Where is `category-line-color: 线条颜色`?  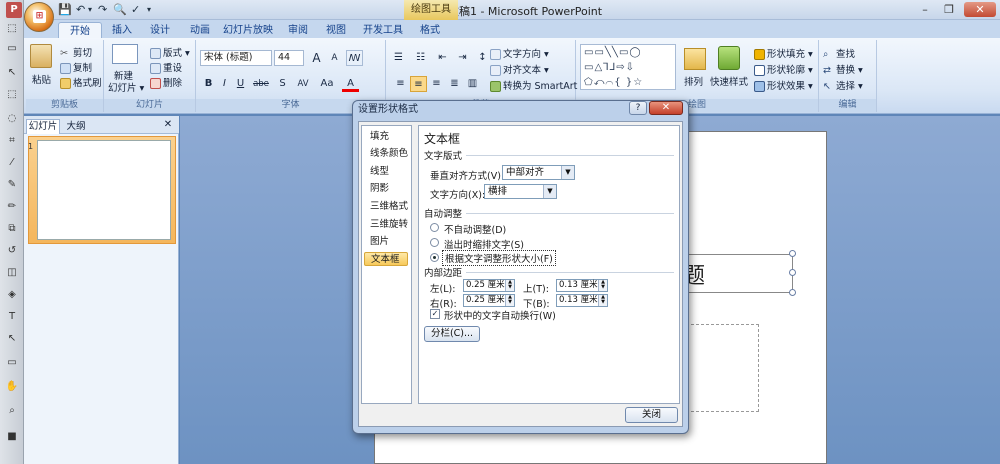
category-line-color: 线条颜色 is located at coordinates (386, 154).